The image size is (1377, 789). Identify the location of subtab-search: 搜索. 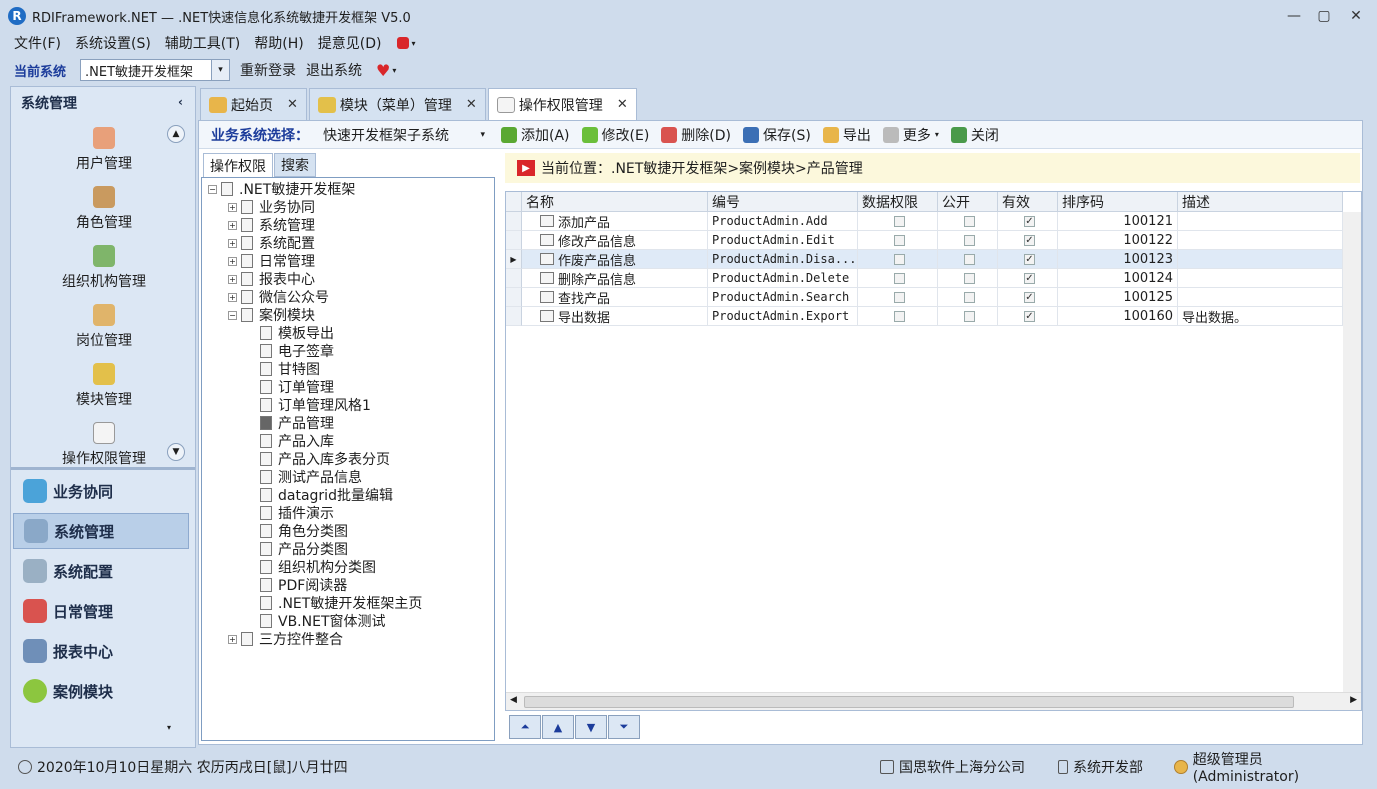
(295, 165).